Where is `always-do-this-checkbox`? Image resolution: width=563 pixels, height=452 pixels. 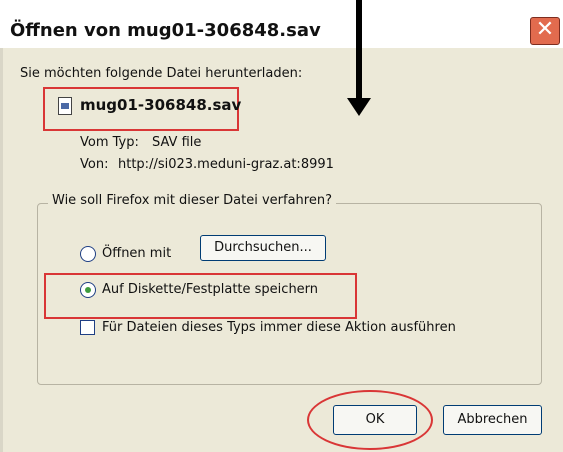
always-do-this-checkbox is located at coordinates (87, 327).